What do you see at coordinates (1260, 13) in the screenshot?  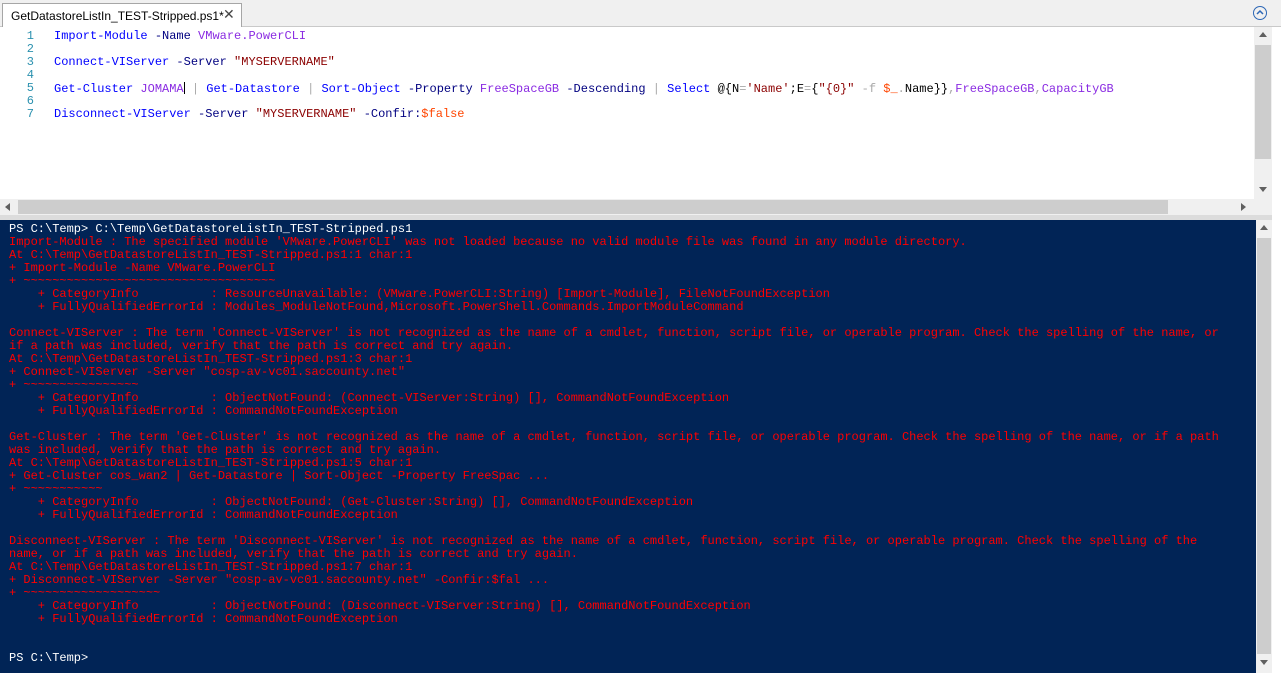 I see `collapse-script-pane-icon` at bounding box center [1260, 13].